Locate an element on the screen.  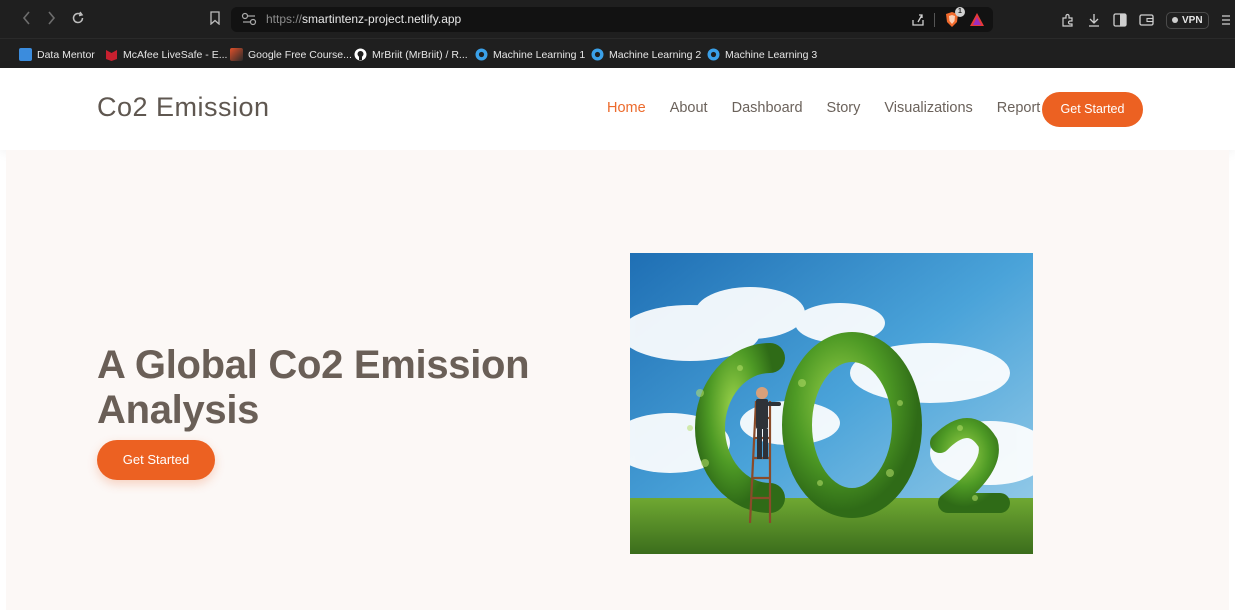
bookmark-data-mentor: Data Mentor is located at coordinates (57, 54).